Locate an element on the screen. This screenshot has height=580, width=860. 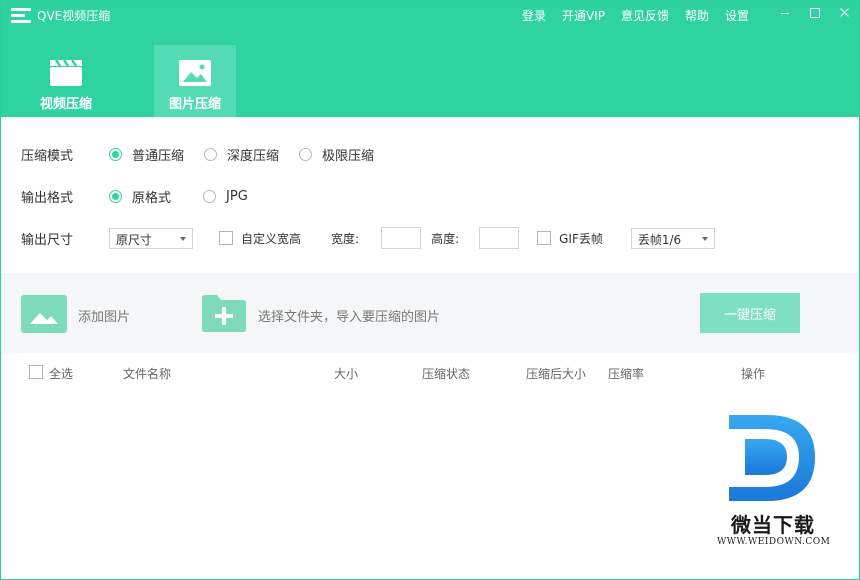
column-filename: 文件名称 is located at coordinates (147, 374).